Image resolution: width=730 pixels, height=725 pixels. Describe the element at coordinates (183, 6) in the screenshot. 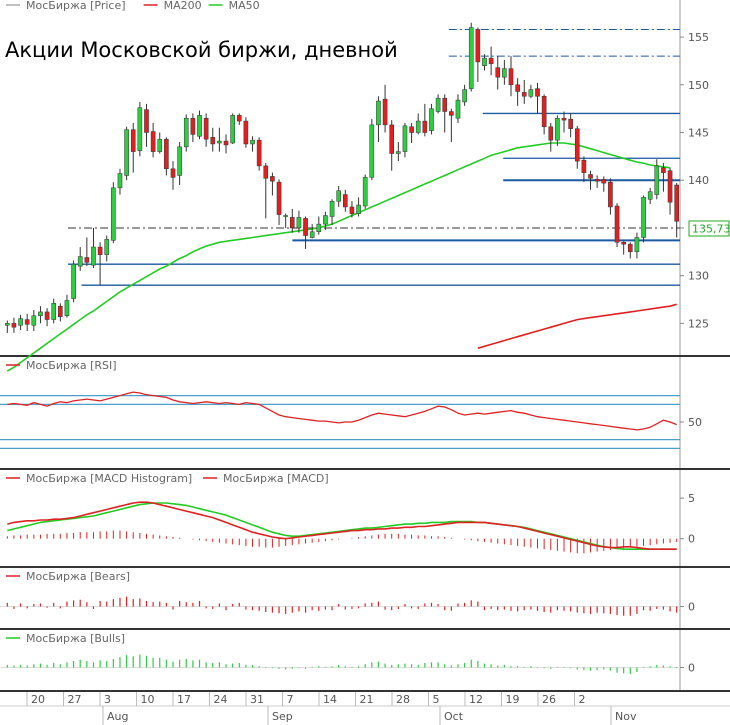

I see `legend-label: MA200` at that location.